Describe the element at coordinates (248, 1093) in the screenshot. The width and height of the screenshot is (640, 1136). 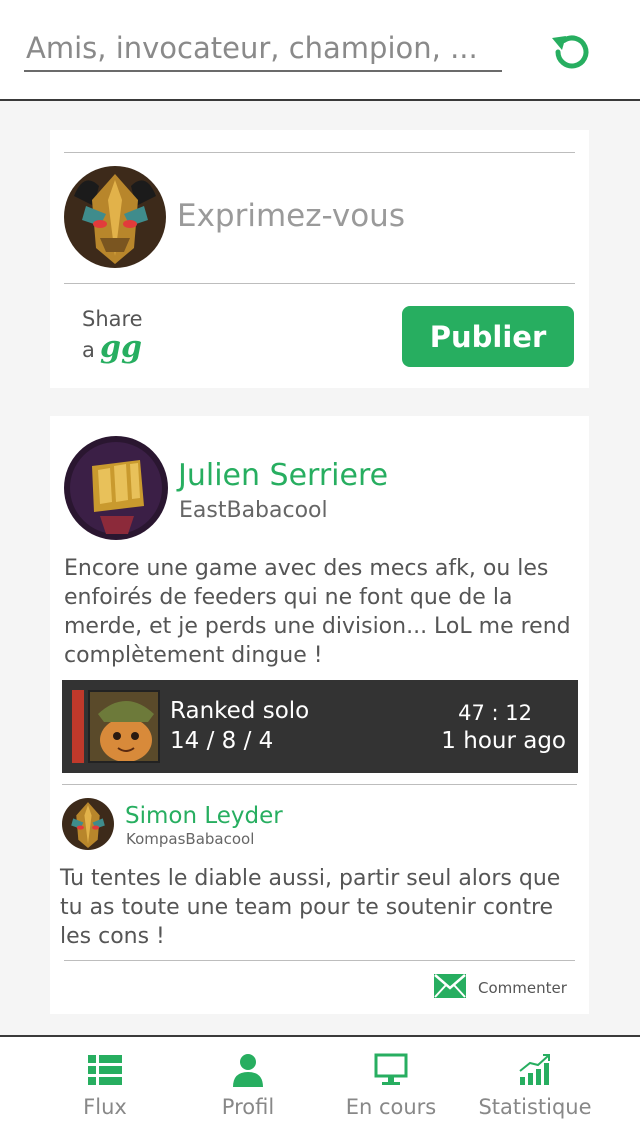
I see `tab-profil: Profil` at that location.